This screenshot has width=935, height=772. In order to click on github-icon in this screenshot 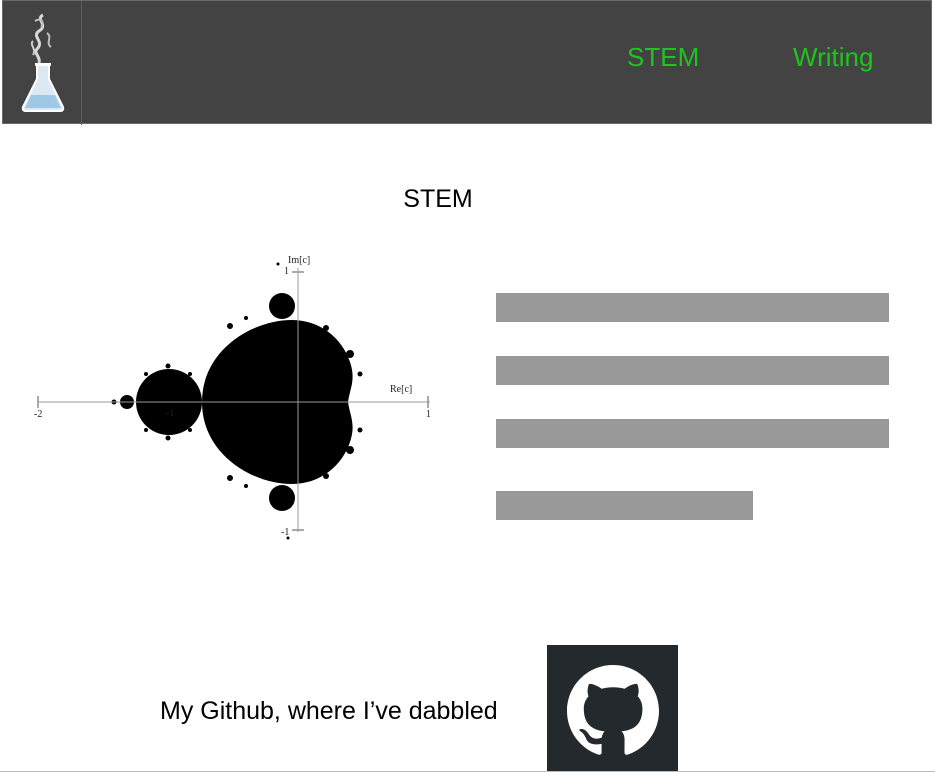, I will do `click(613, 710)`.